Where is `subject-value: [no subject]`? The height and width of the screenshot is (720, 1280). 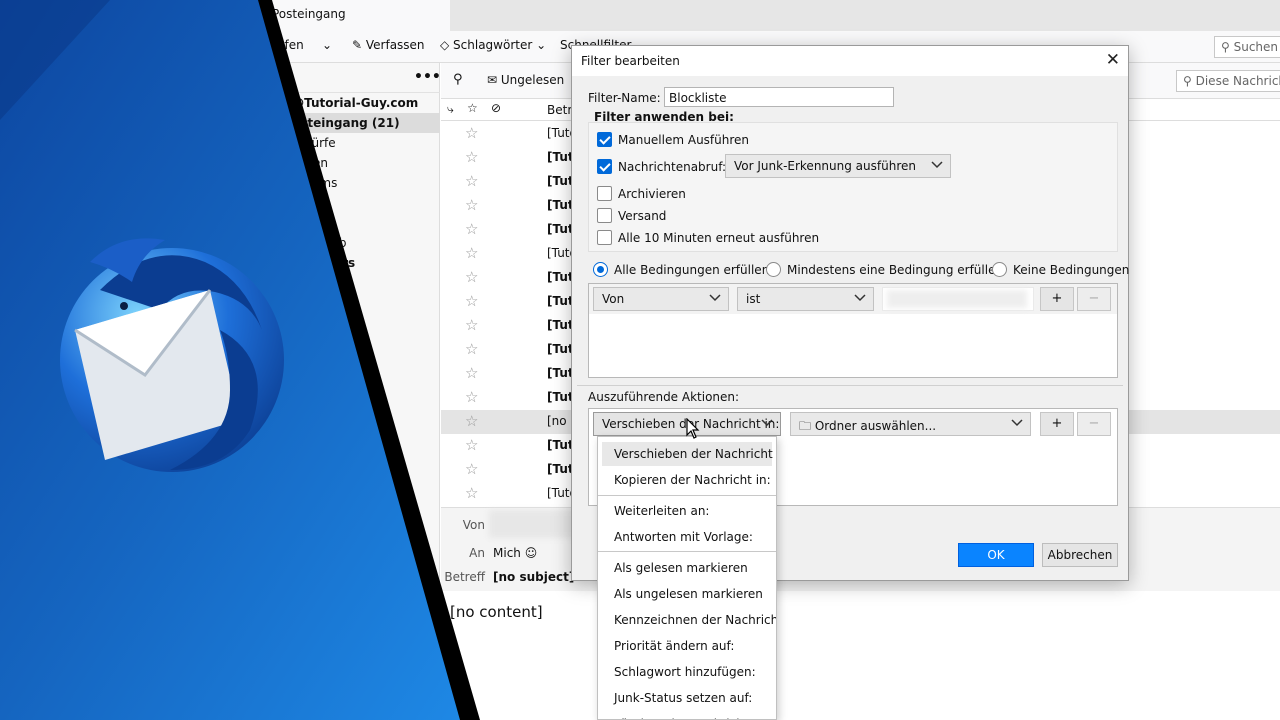 subject-value: [no subject] is located at coordinates (534, 577).